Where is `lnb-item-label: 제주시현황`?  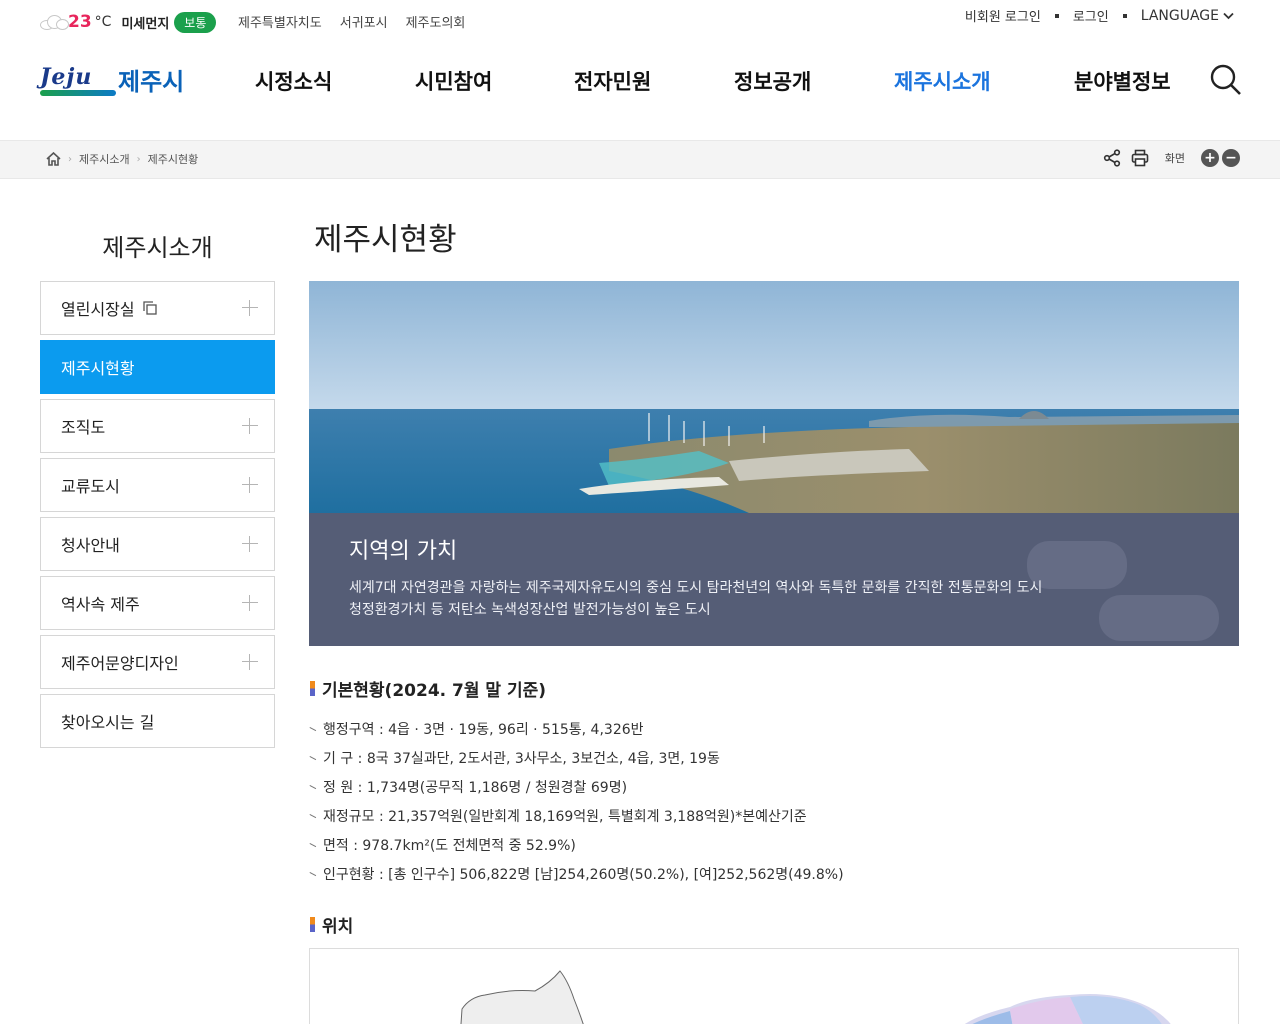
lnb-item-label: 제주시현황 is located at coordinates (98, 368).